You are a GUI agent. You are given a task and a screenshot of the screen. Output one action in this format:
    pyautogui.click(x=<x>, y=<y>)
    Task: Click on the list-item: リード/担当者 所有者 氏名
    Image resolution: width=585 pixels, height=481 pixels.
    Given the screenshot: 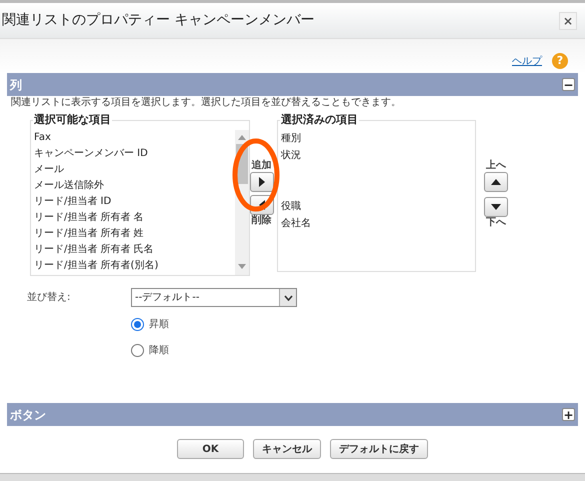 What is the action you would take?
    pyautogui.click(x=133, y=250)
    